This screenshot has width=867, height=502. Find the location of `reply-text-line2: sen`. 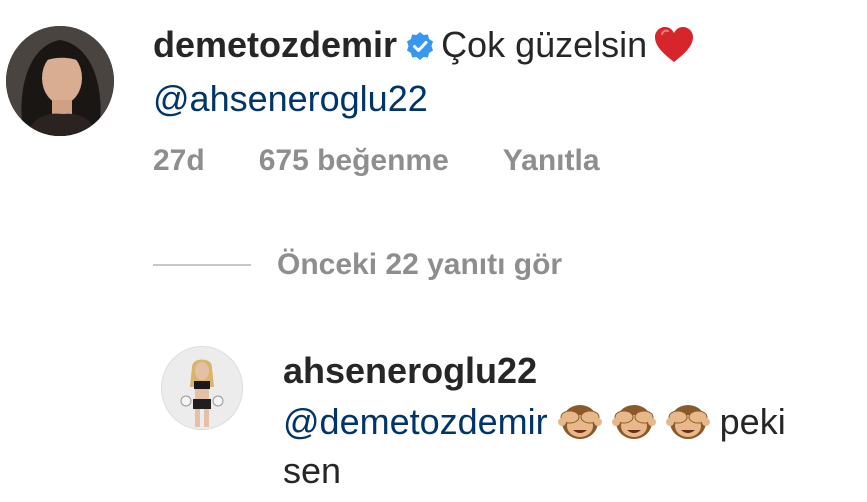

reply-text-line2: sen is located at coordinates (312, 470).